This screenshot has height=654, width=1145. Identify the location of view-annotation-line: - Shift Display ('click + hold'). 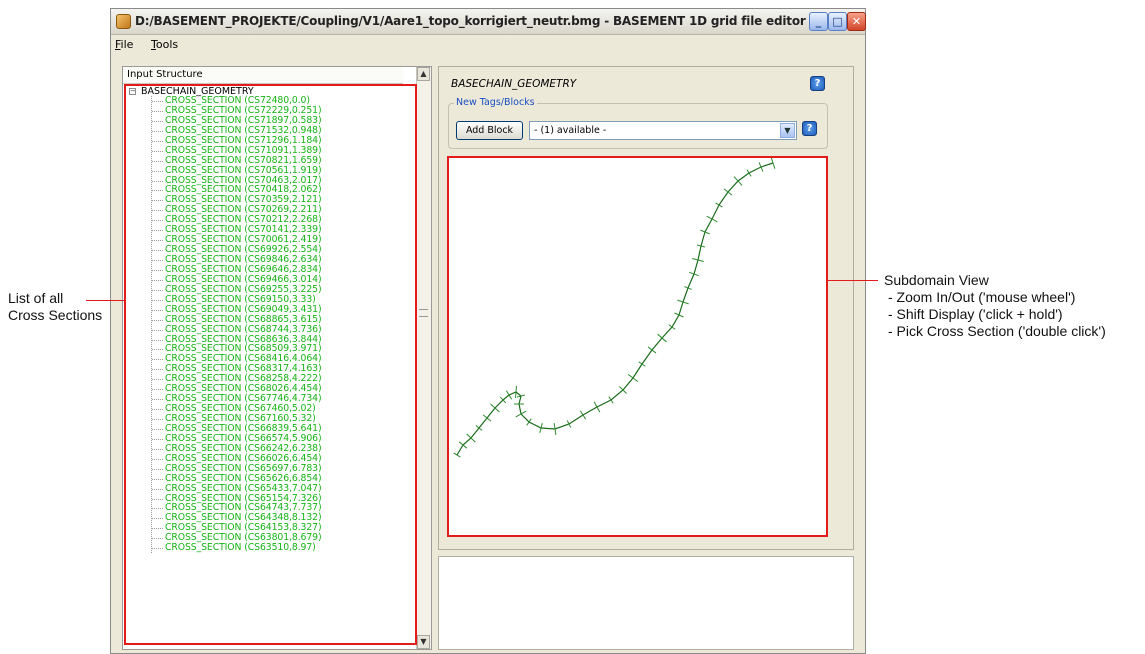
(975, 314).